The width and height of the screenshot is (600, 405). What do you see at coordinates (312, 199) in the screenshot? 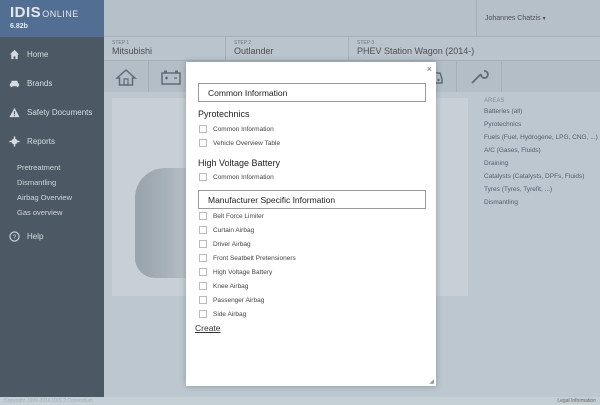
I see `manufacturer-specific-header: Manufacturer Specific Information` at bounding box center [312, 199].